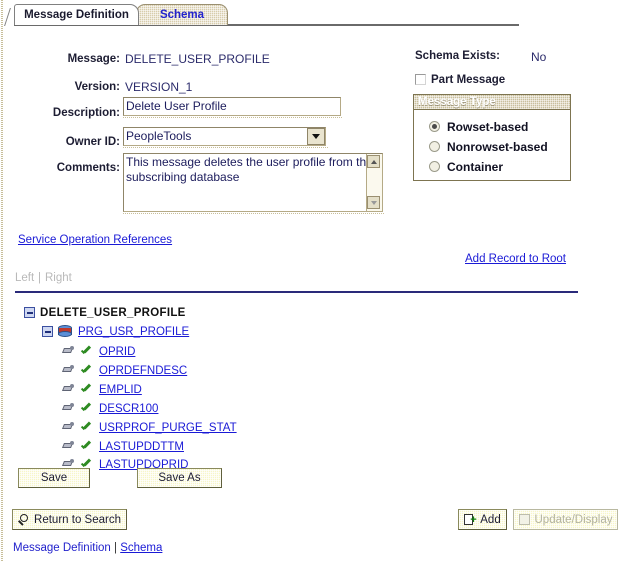  I want to click on tree-field-label: DESCR100, so click(128, 409).